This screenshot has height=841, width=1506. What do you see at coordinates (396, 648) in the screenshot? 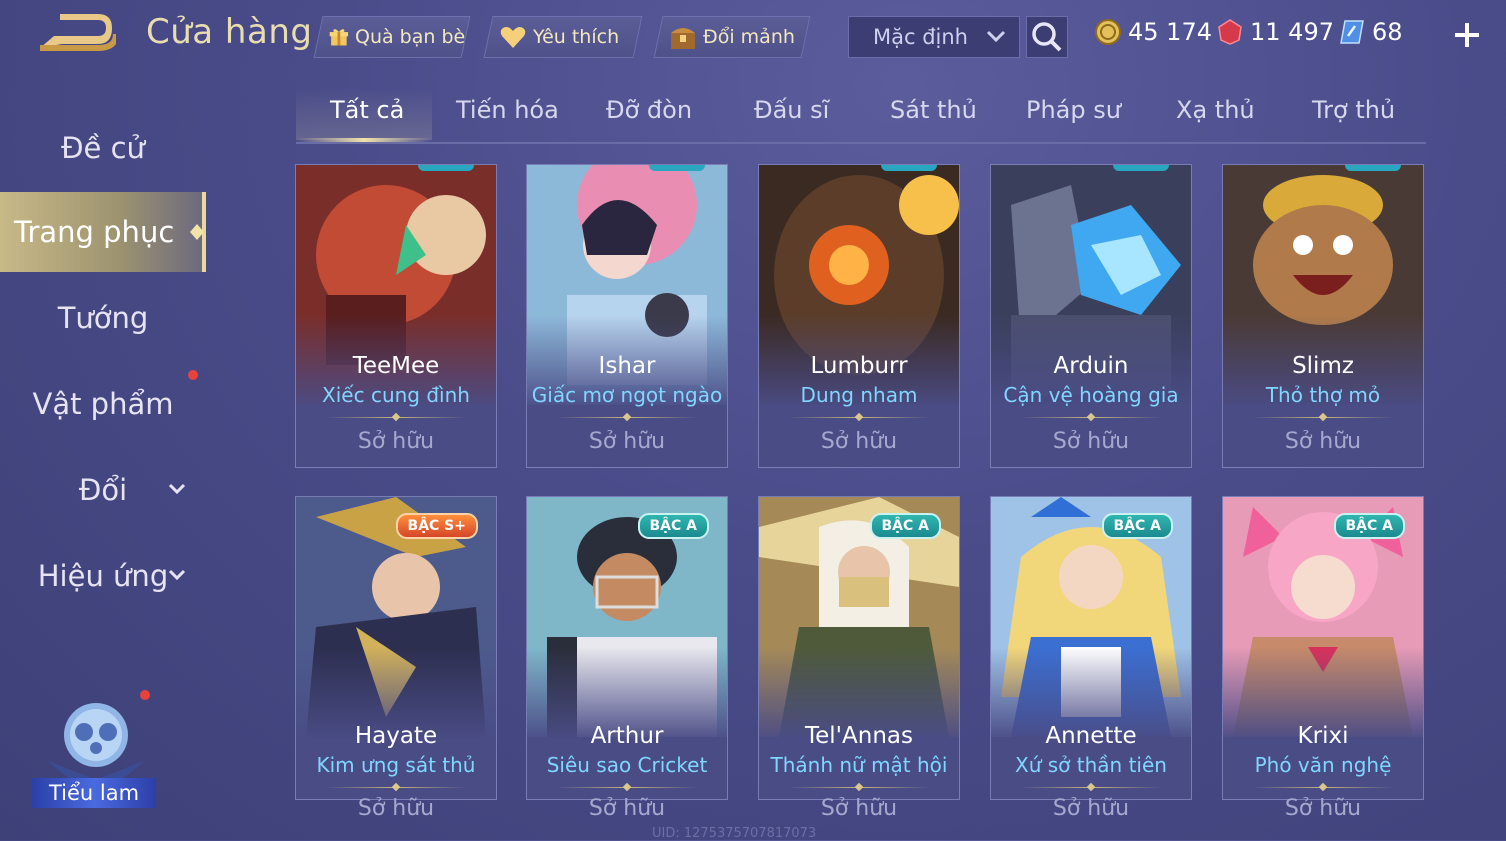
I see `skin-card: BẬC S+ Hayate Kim ưng sát thủ` at bounding box center [396, 648].